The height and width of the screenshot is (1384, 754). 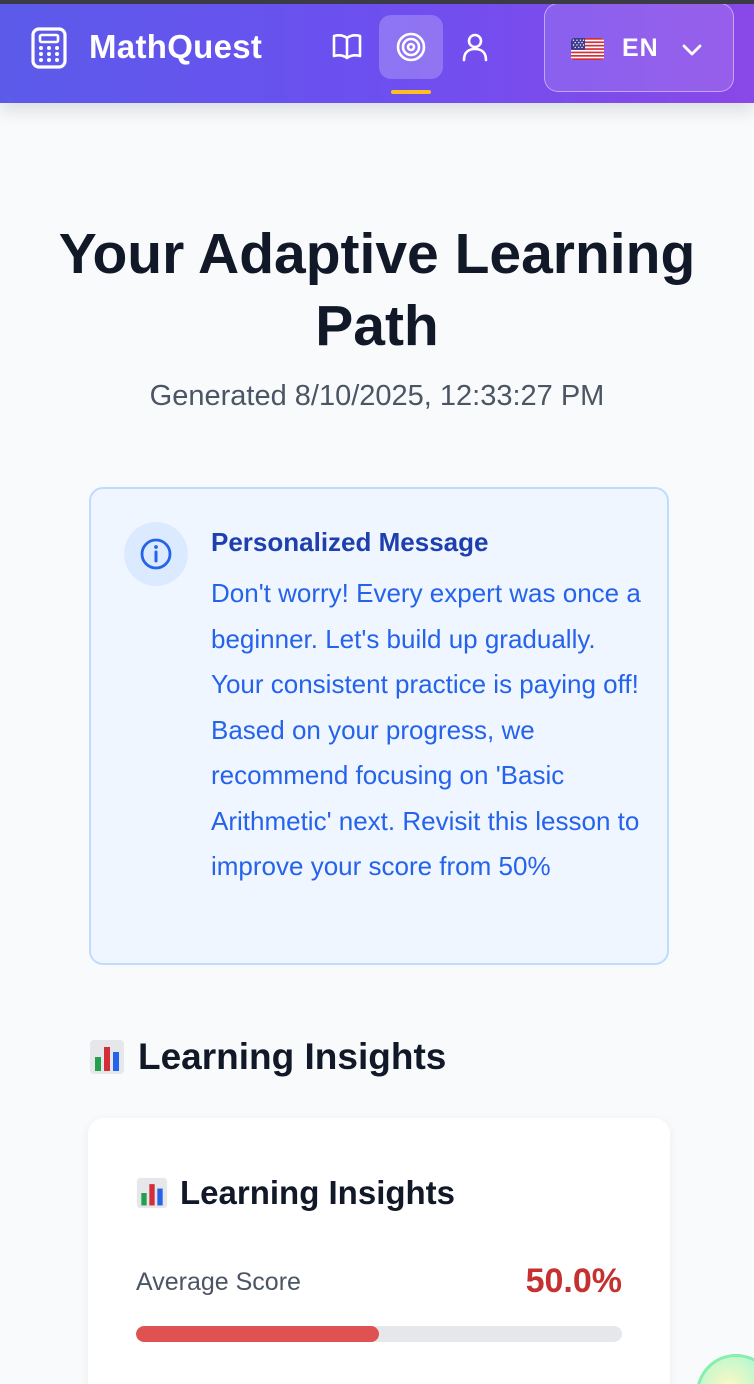 What do you see at coordinates (377, 290) in the screenshot?
I see `page-title: Your Adaptive Learning Path` at bounding box center [377, 290].